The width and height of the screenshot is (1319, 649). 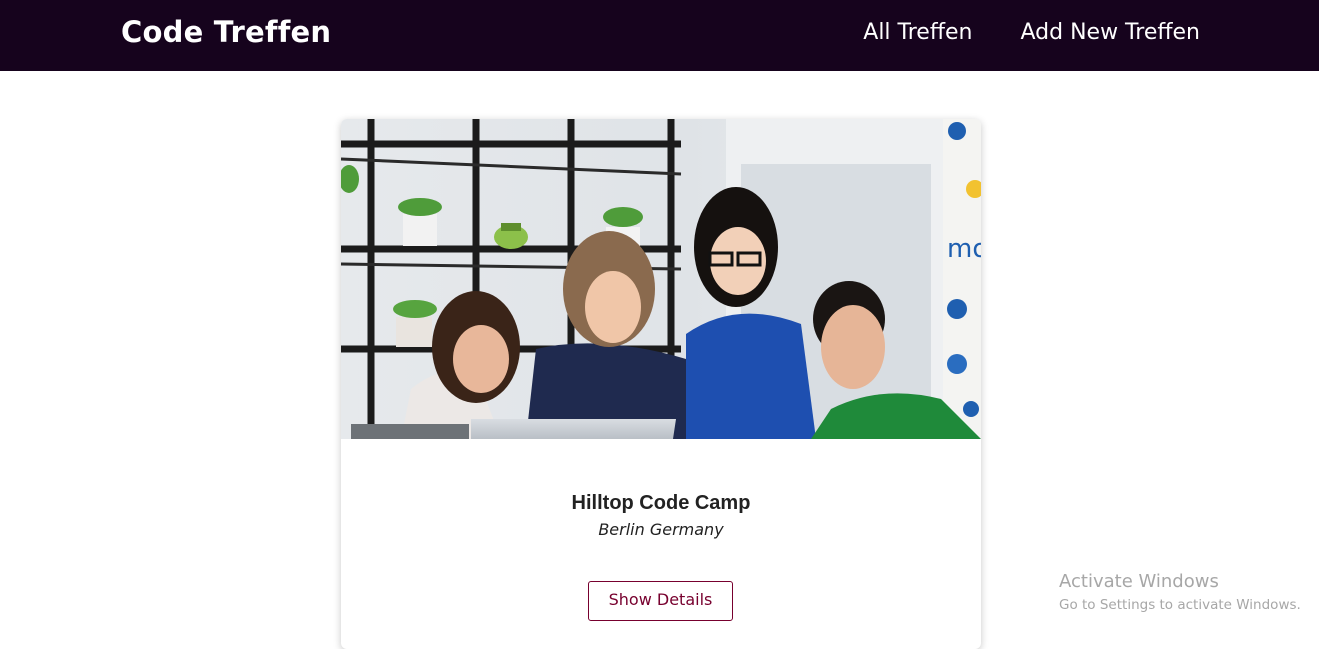 I want to click on watermark-title: Activate Windows, so click(x=1139, y=581).